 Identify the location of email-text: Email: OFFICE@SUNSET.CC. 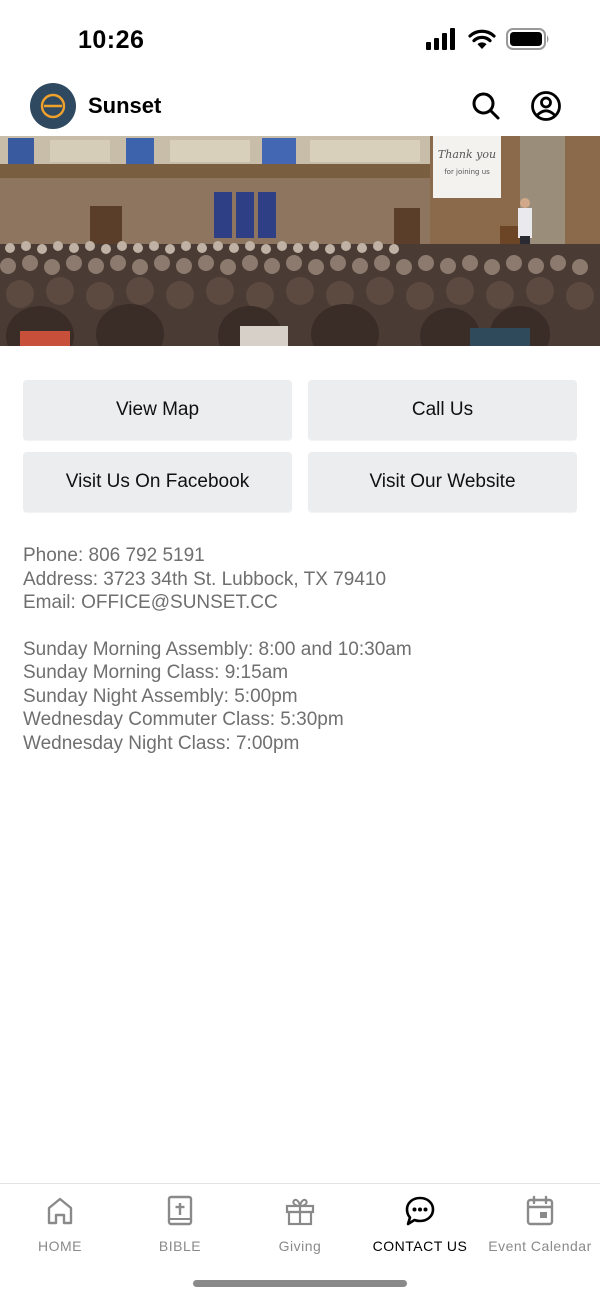
(150, 602).